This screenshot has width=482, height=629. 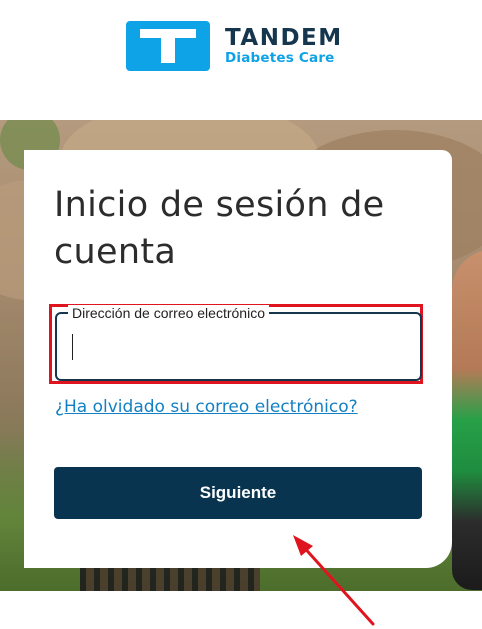 I want to click on page-title: Inicio de sesión de cuenta, so click(x=219, y=228).